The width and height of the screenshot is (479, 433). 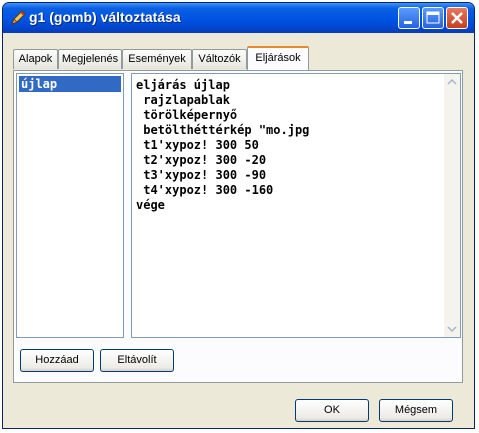 I want to click on minimize-button, so click(x=409, y=18).